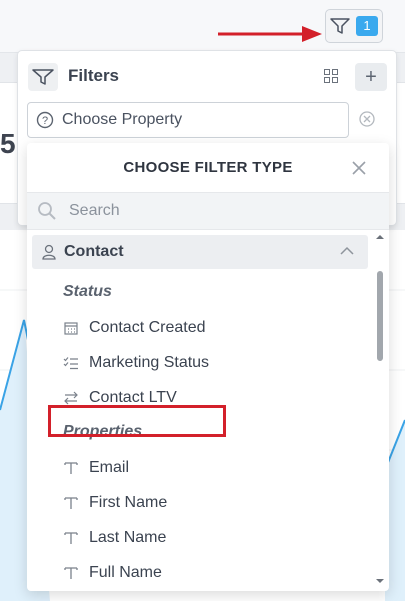 This screenshot has width=405, height=601. I want to click on scrollbar-thumb, so click(380, 316).